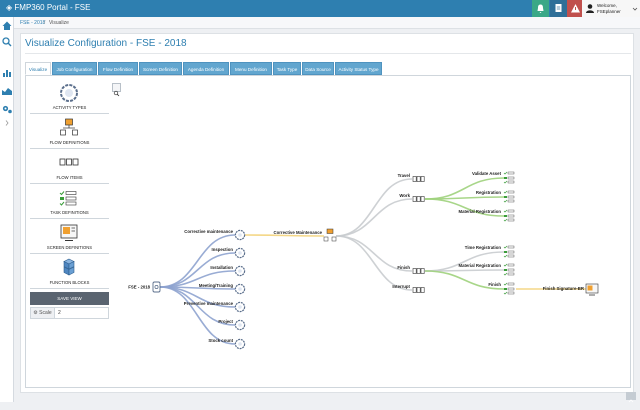 This screenshot has height=410, width=640. I want to click on tab-visualize: Visualize, so click(38, 68).